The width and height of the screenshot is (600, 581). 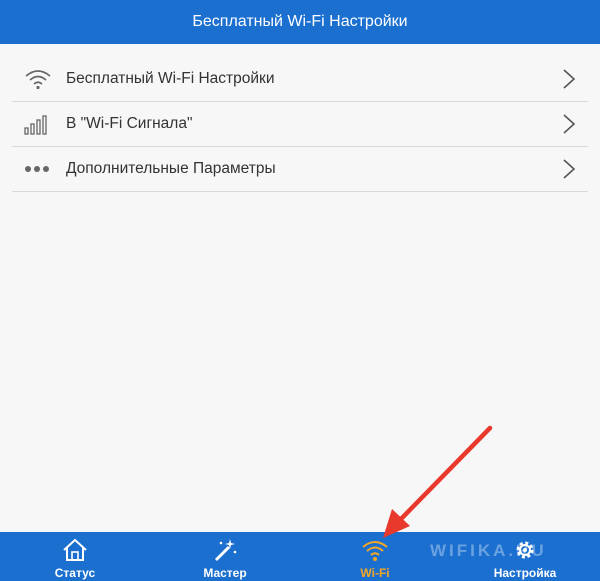 What do you see at coordinates (75, 550) in the screenshot?
I see `home-icon` at bounding box center [75, 550].